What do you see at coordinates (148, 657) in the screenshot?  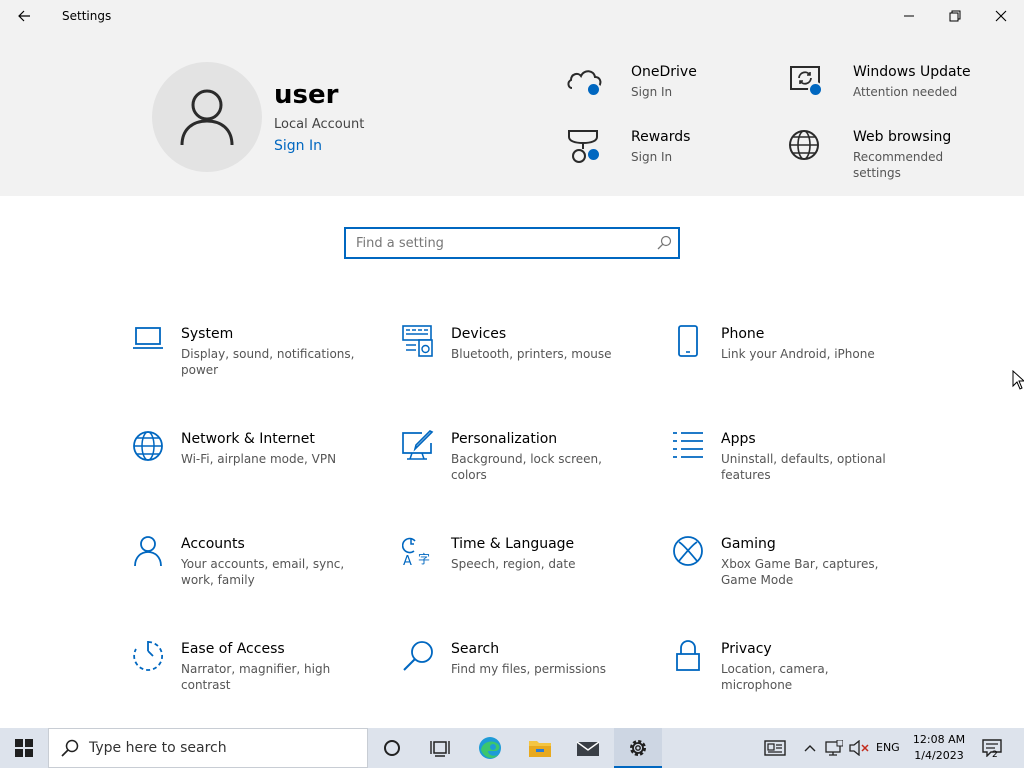 I see `ease-of-access-icon` at bounding box center [148, 657].